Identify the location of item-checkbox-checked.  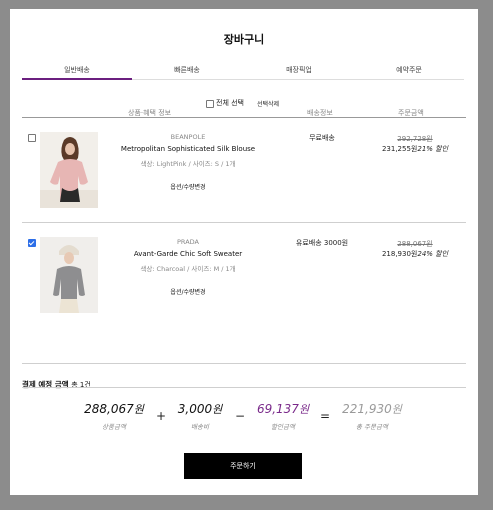
(32, 243).